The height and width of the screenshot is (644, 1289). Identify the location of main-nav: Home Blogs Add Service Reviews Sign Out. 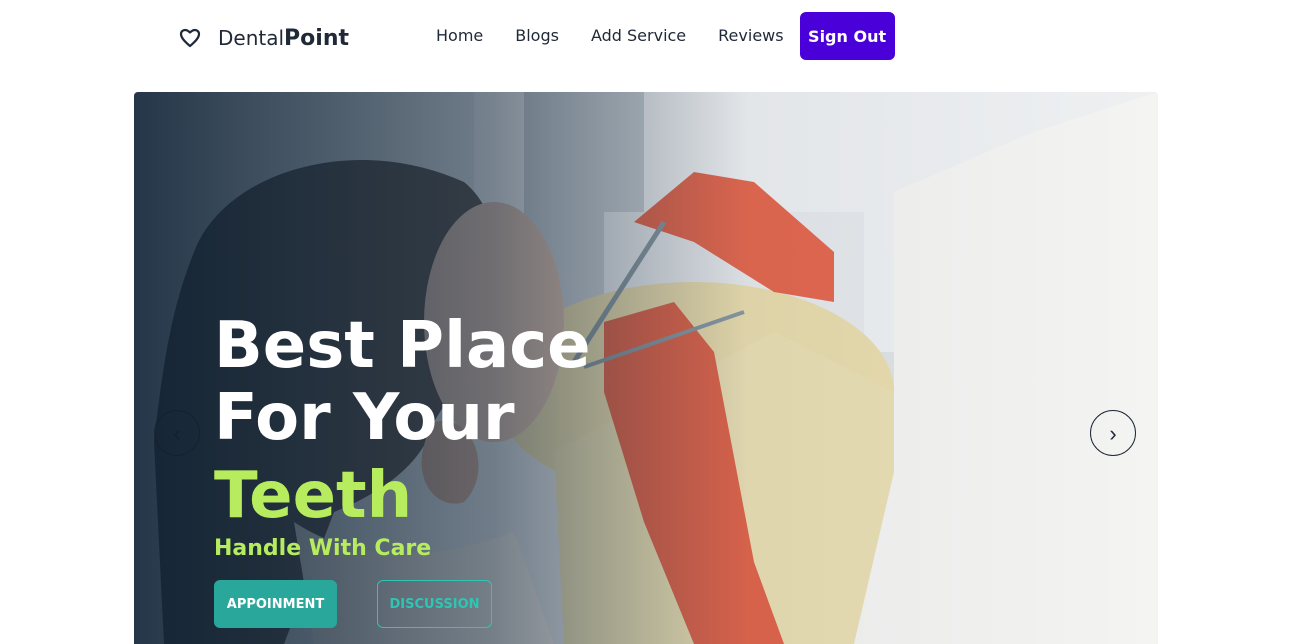
(657, 36).